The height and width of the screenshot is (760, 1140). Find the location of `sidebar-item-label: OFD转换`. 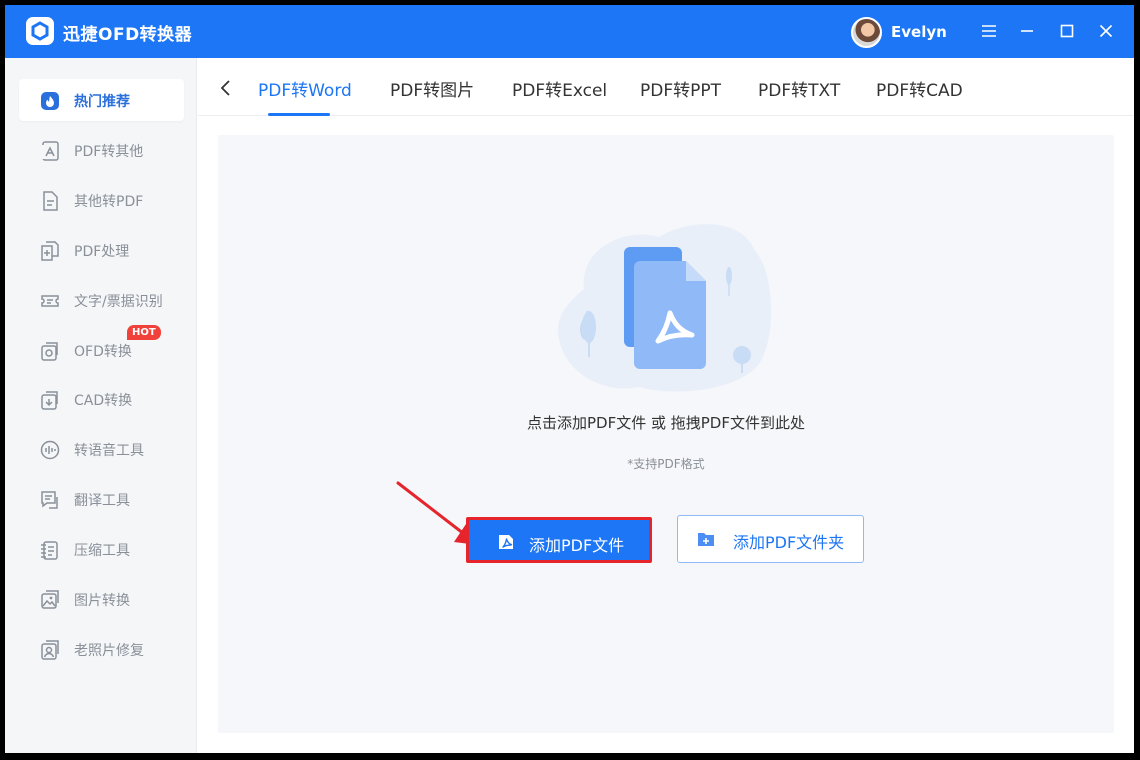

sidebar-item-label: OFD转换 is located at coordinates (103, 352).